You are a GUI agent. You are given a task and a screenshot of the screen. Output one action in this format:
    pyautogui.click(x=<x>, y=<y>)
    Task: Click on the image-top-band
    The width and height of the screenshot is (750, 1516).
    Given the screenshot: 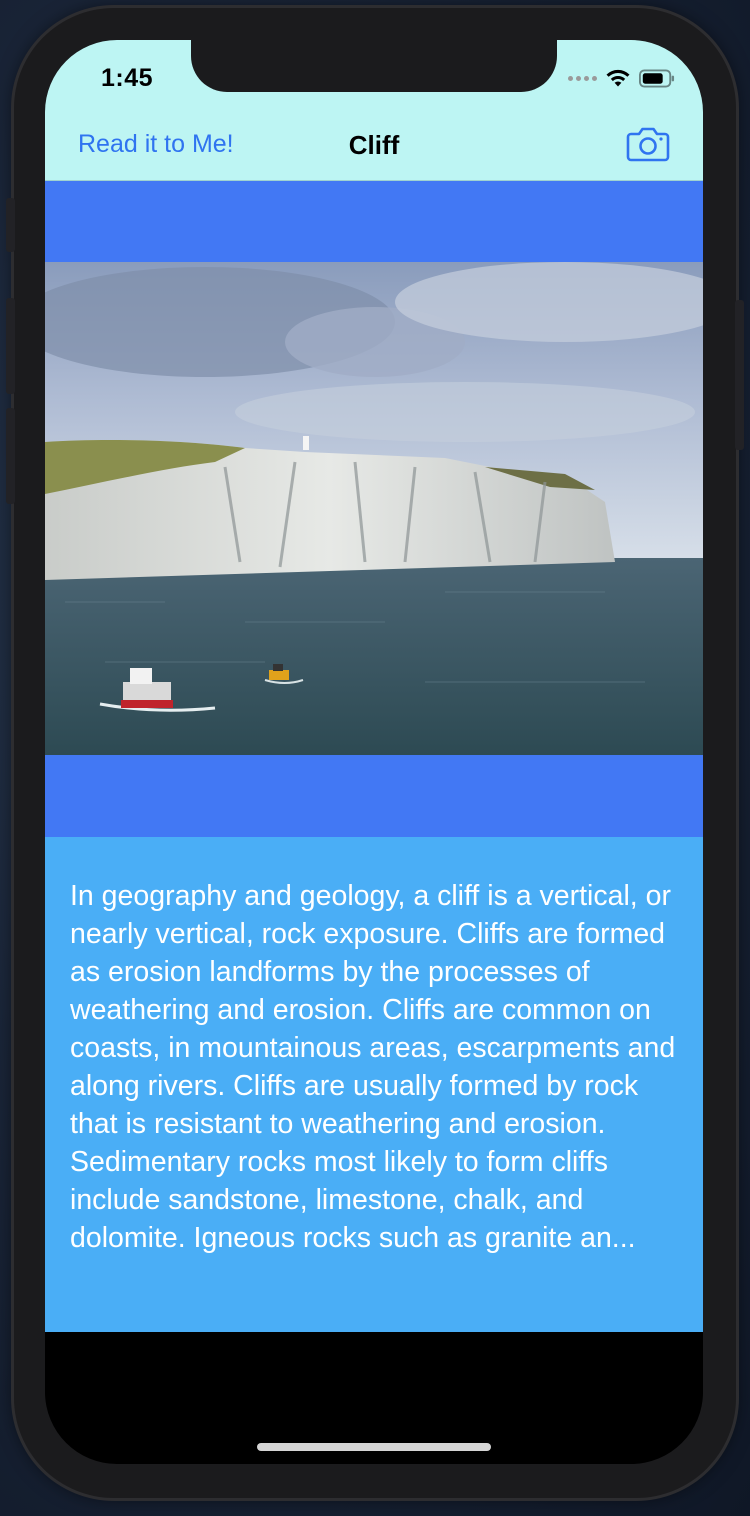 What is the action you would take?
    pyautogui.click(x=374, y=221)
    